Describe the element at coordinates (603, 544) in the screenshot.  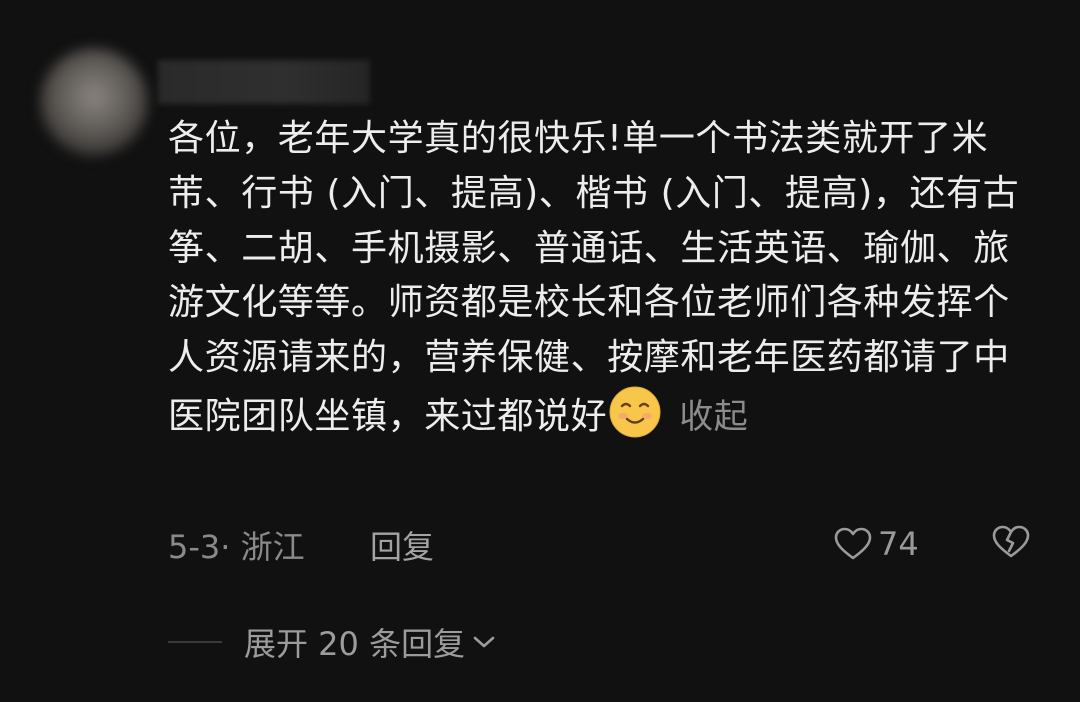
I see `comment-meta-row: 5-3· 浙江 回复 74` at that location.